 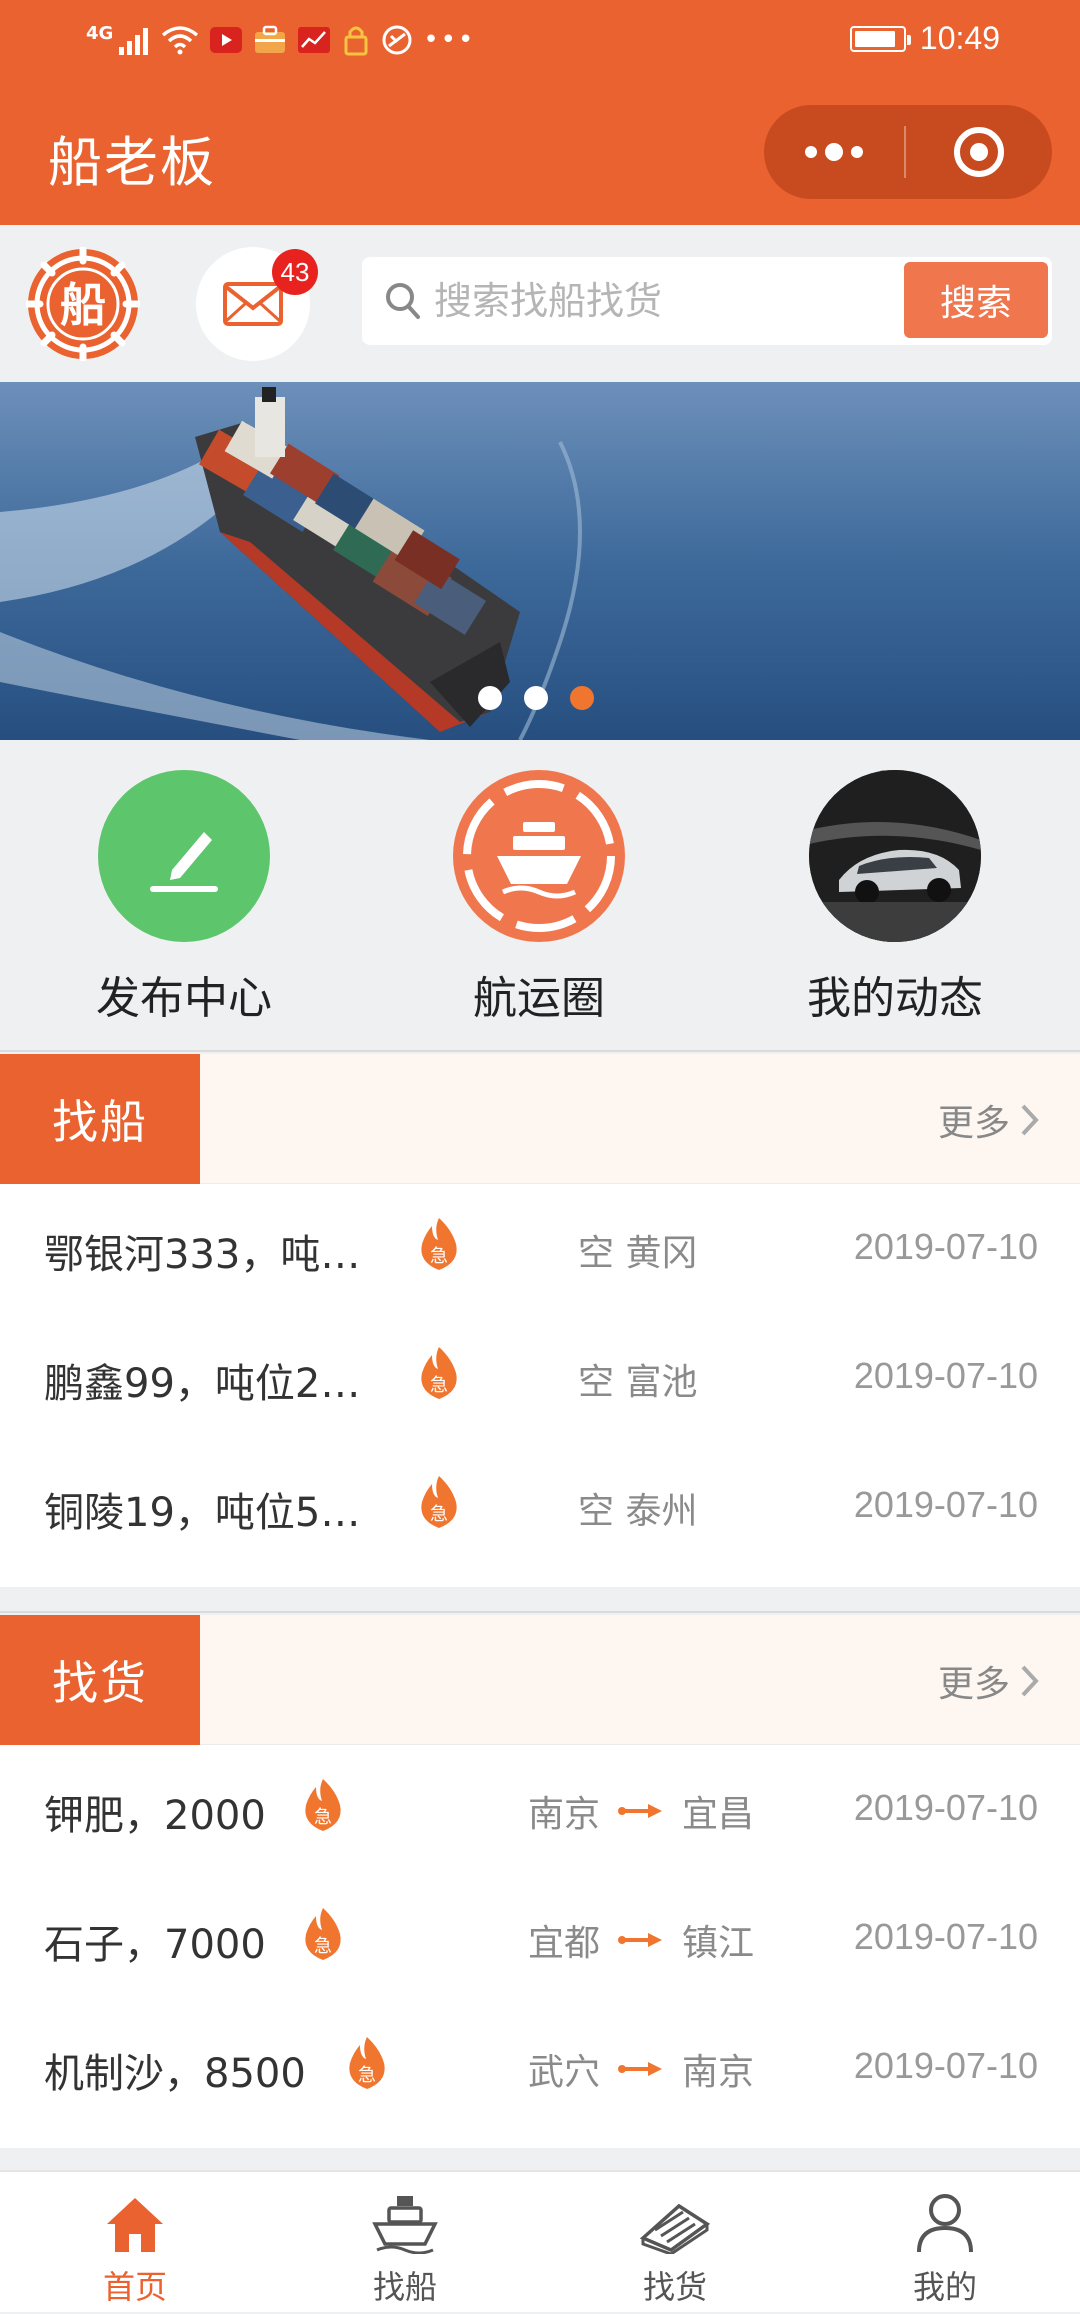 What do you see at coordinates (596, 1253) in the screenshot?
I see `ship-status: 空` at bounding box center [596, 1253].